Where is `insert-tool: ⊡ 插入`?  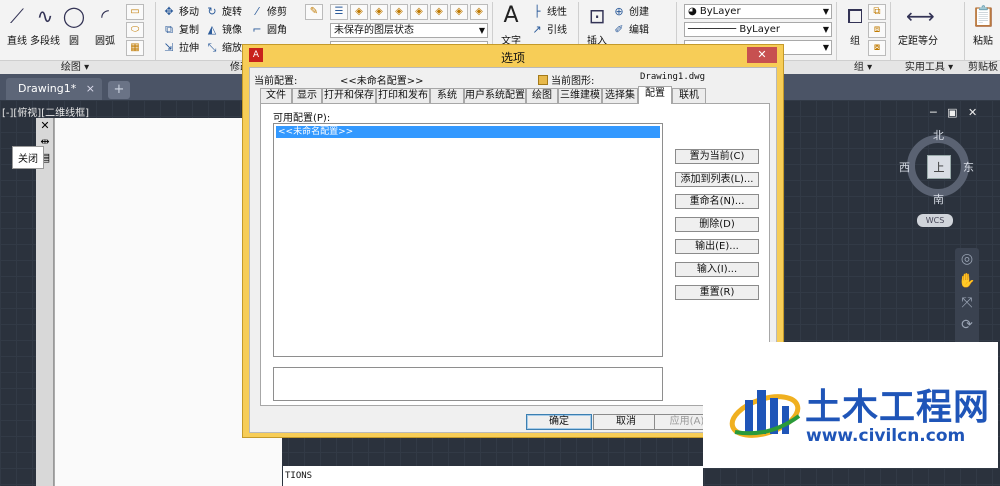
insert-tool: ⊡ 插入 is located at coordinates (597, 25).